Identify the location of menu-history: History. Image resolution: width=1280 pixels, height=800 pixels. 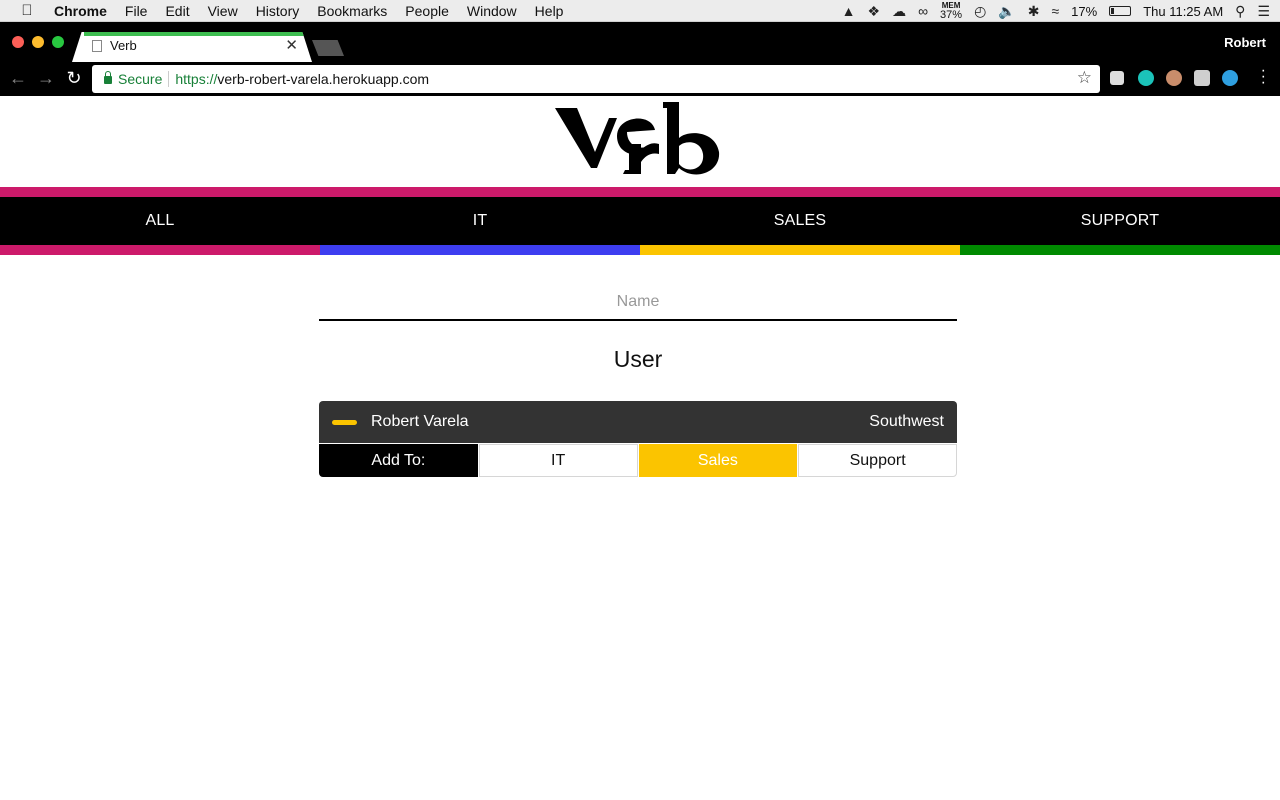
(278, 11).